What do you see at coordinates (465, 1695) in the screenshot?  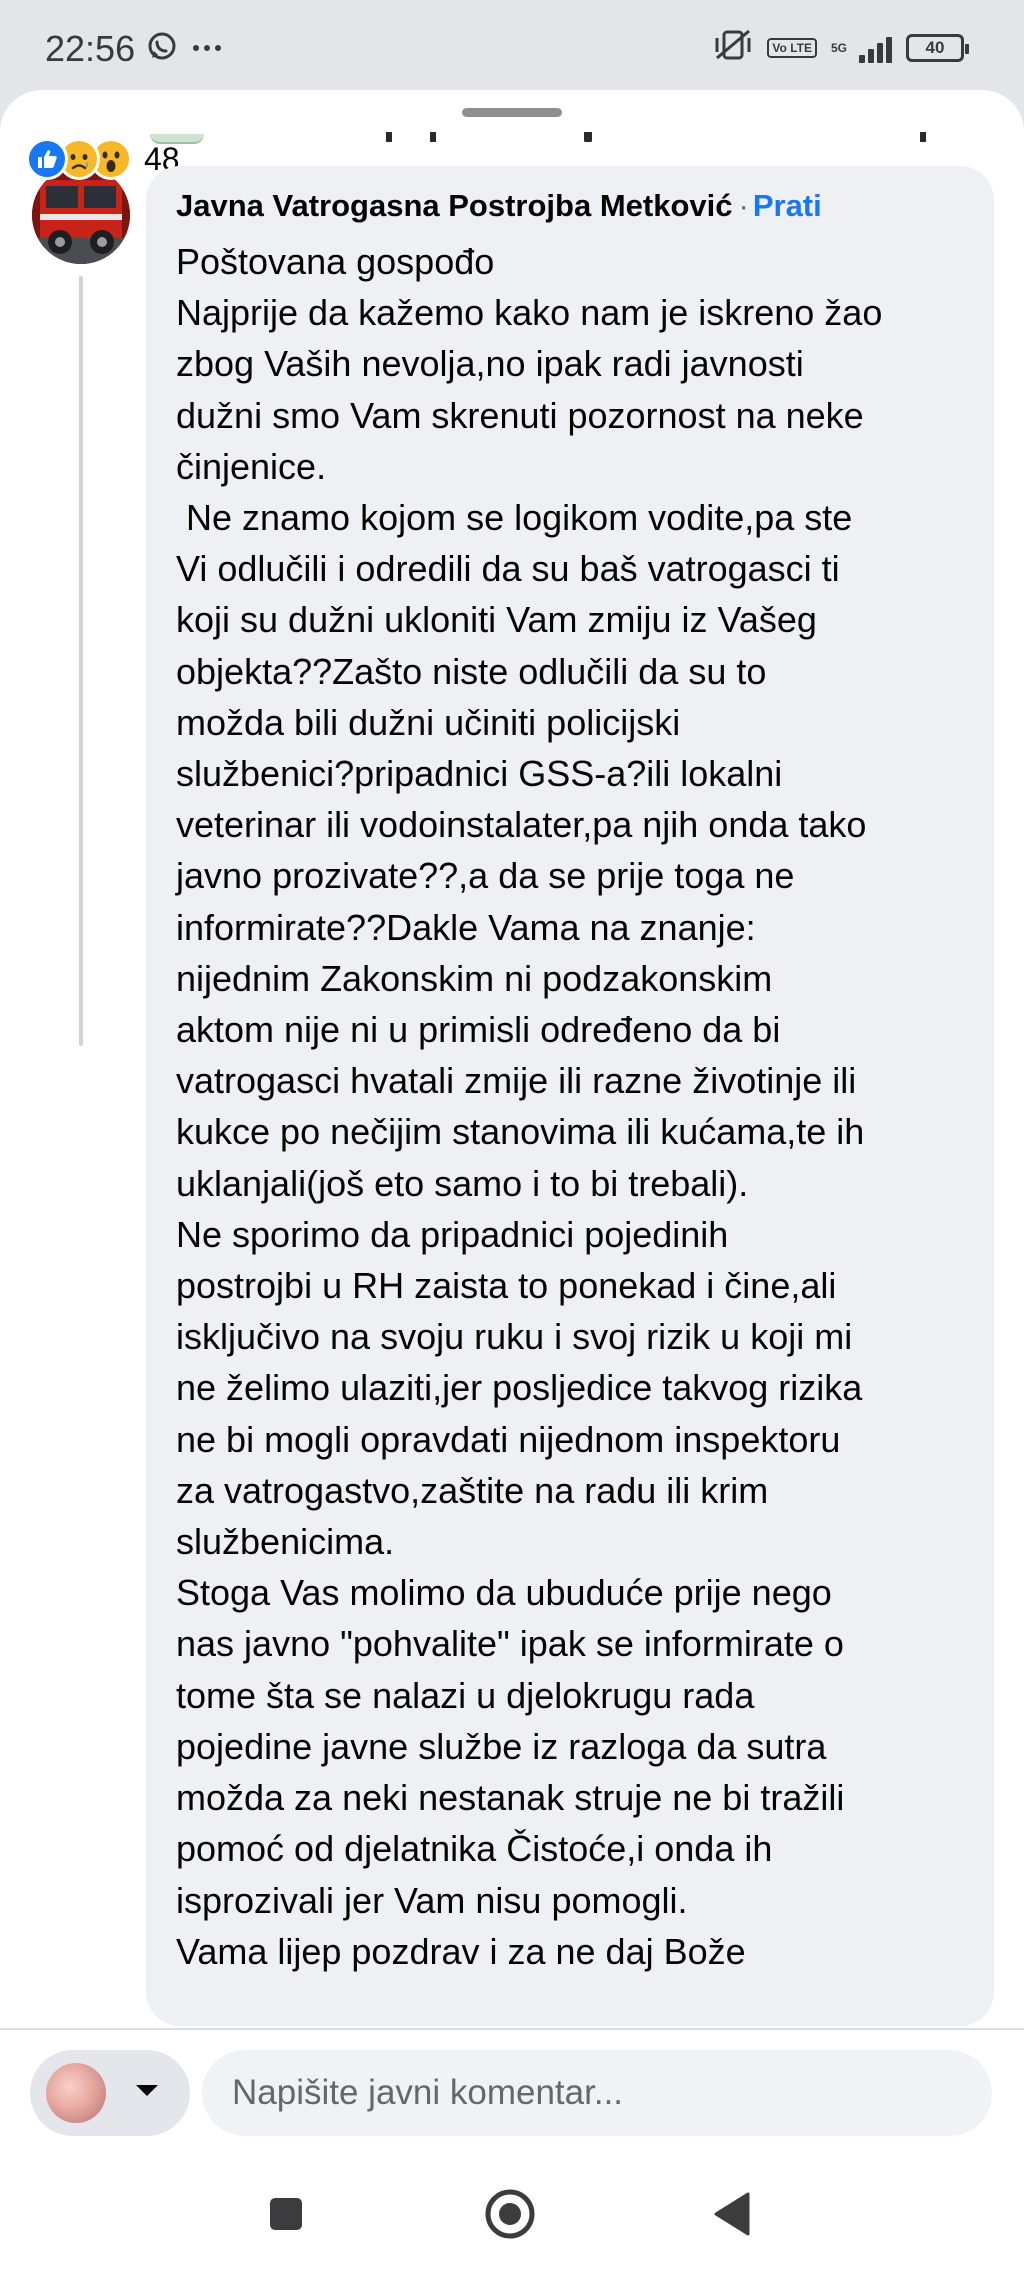 I see `comment-line: tome šta se nalazi u djelokrugu rada` at bounding box center [465, 1695].